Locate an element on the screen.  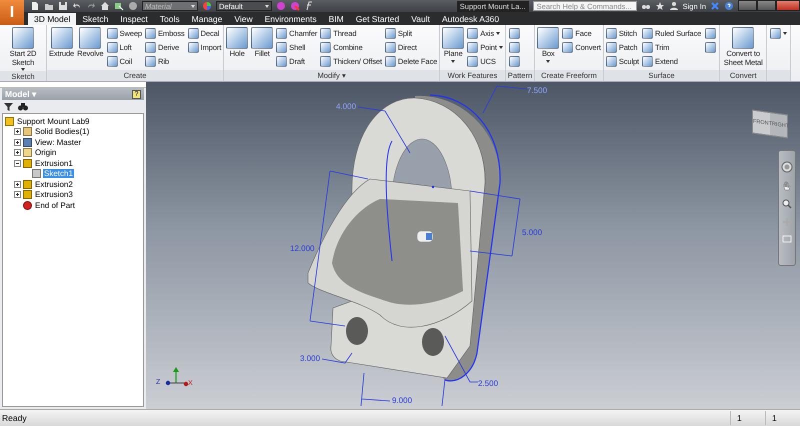
ribbon-tab: Get Started is located at coordinates (378, 19).